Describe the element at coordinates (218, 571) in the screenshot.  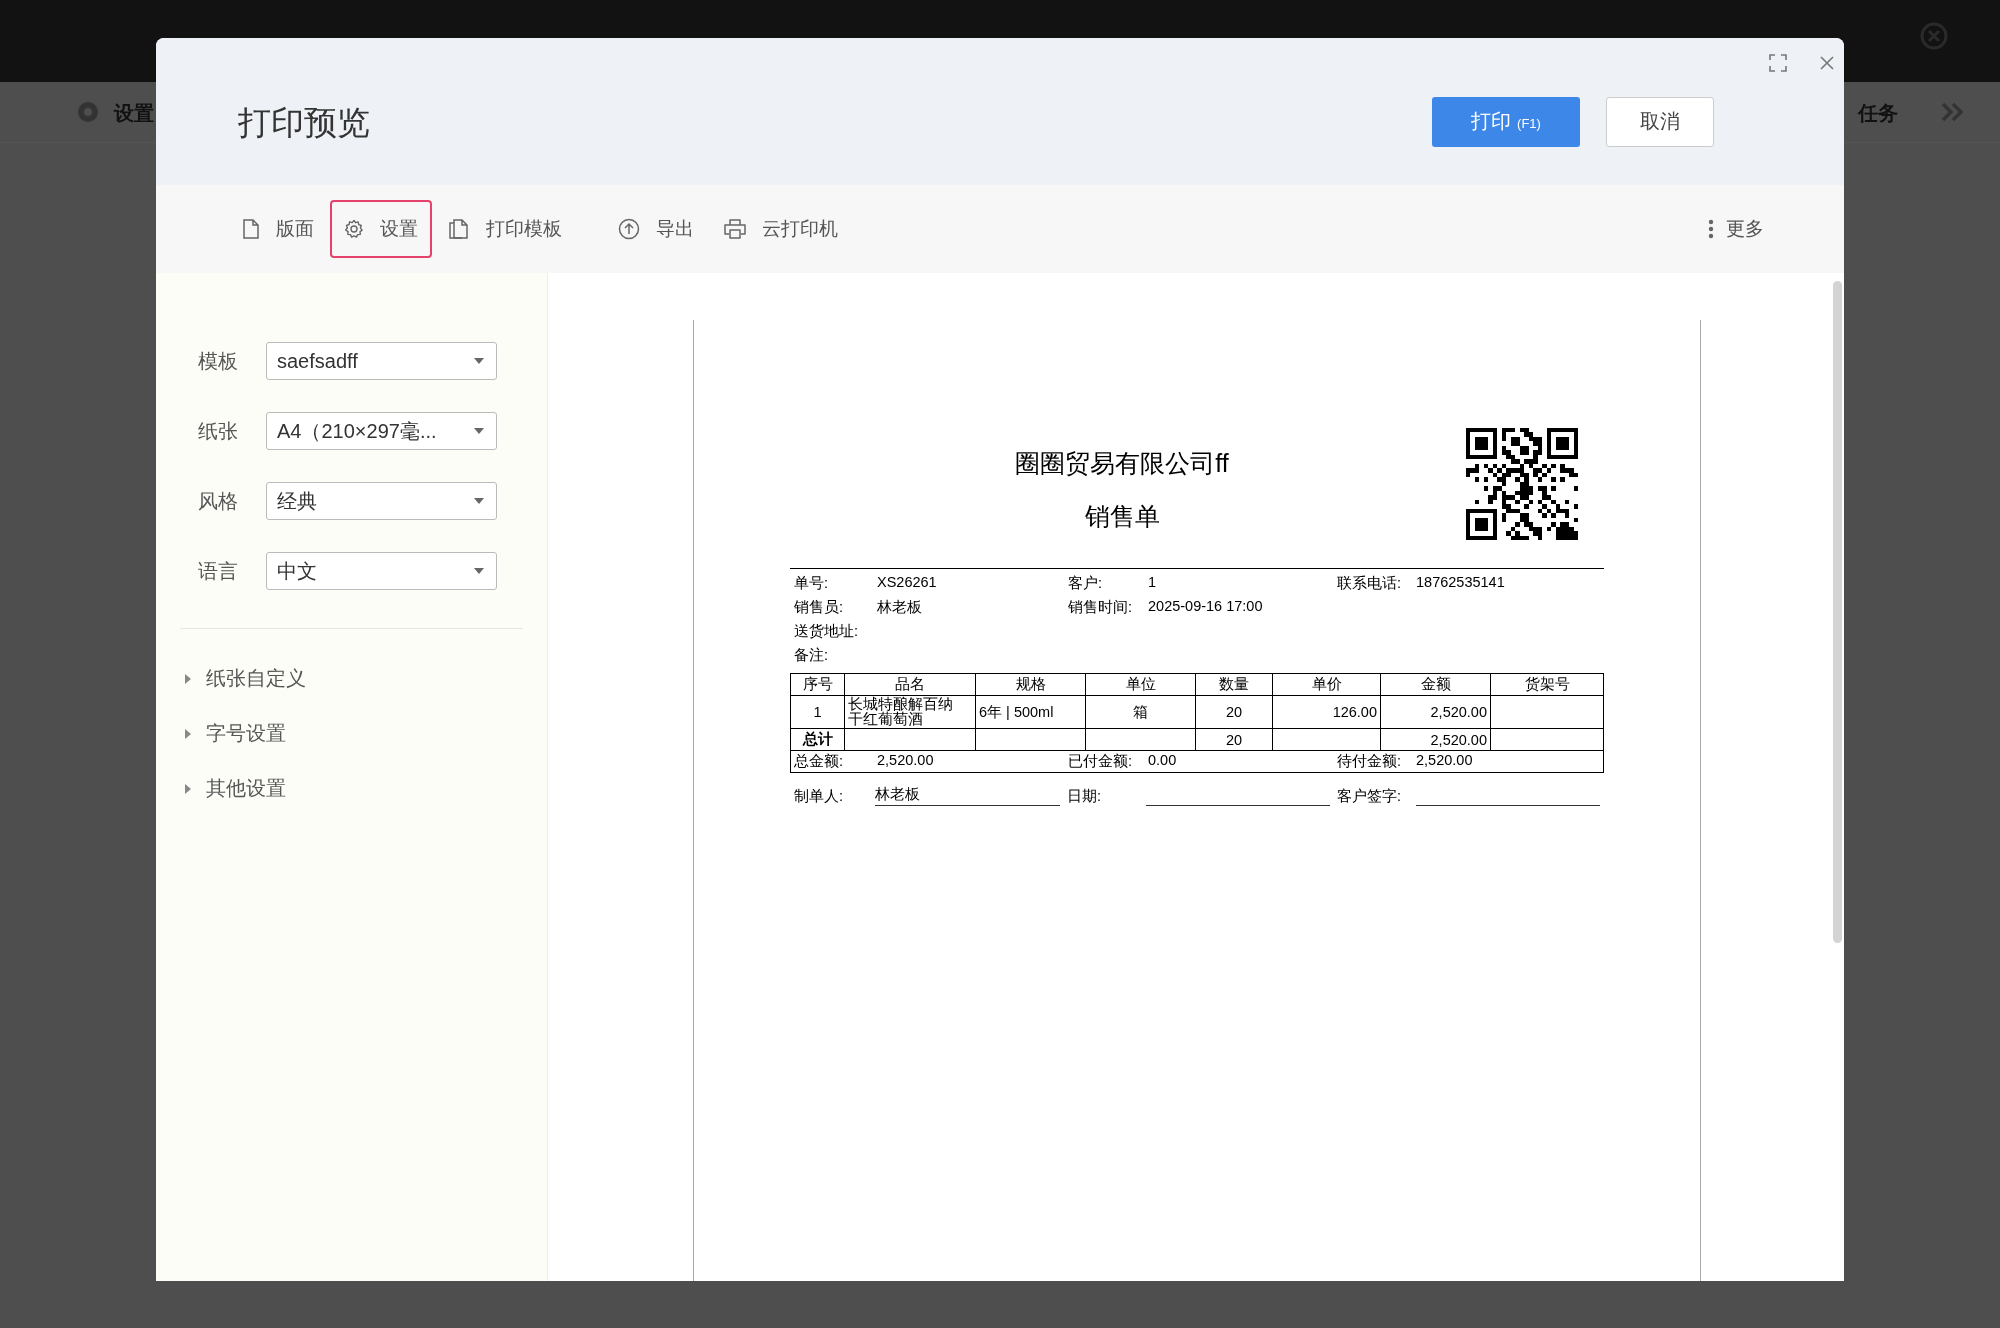
I see `field-label: 语言` at that location.